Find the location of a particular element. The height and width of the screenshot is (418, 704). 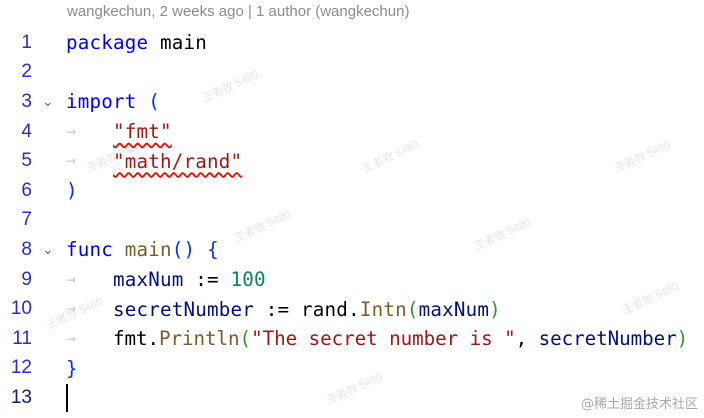

line-number: 1 is located at coordinates (26, 42).